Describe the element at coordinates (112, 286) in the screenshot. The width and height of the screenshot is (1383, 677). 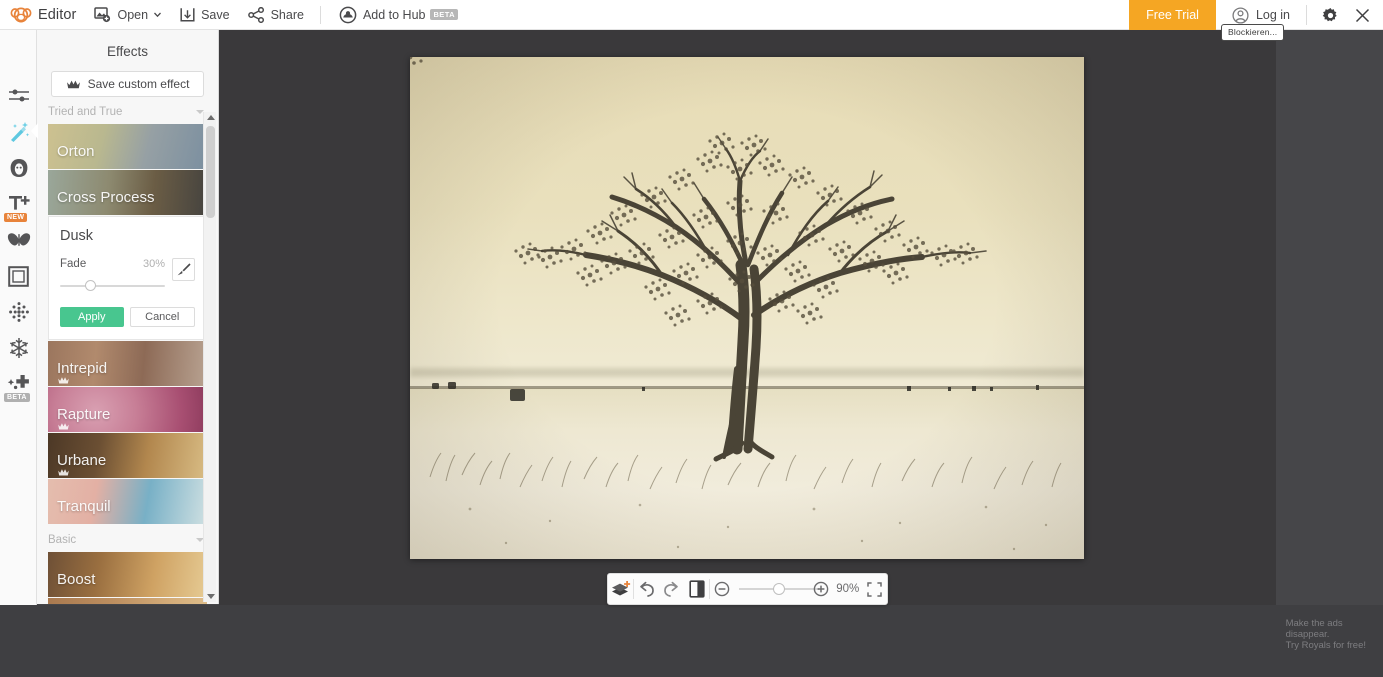
I see `fade-slider` at that location.